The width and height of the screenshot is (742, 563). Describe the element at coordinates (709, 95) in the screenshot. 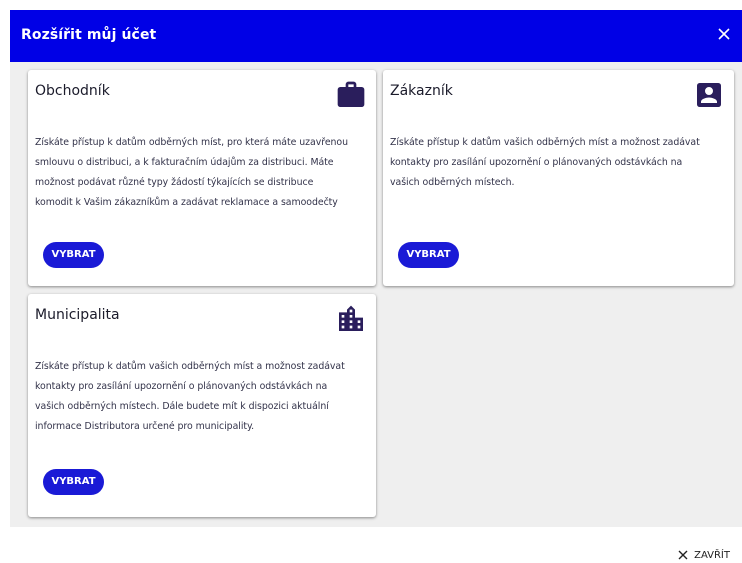

I see `account-box-icon` at that location.